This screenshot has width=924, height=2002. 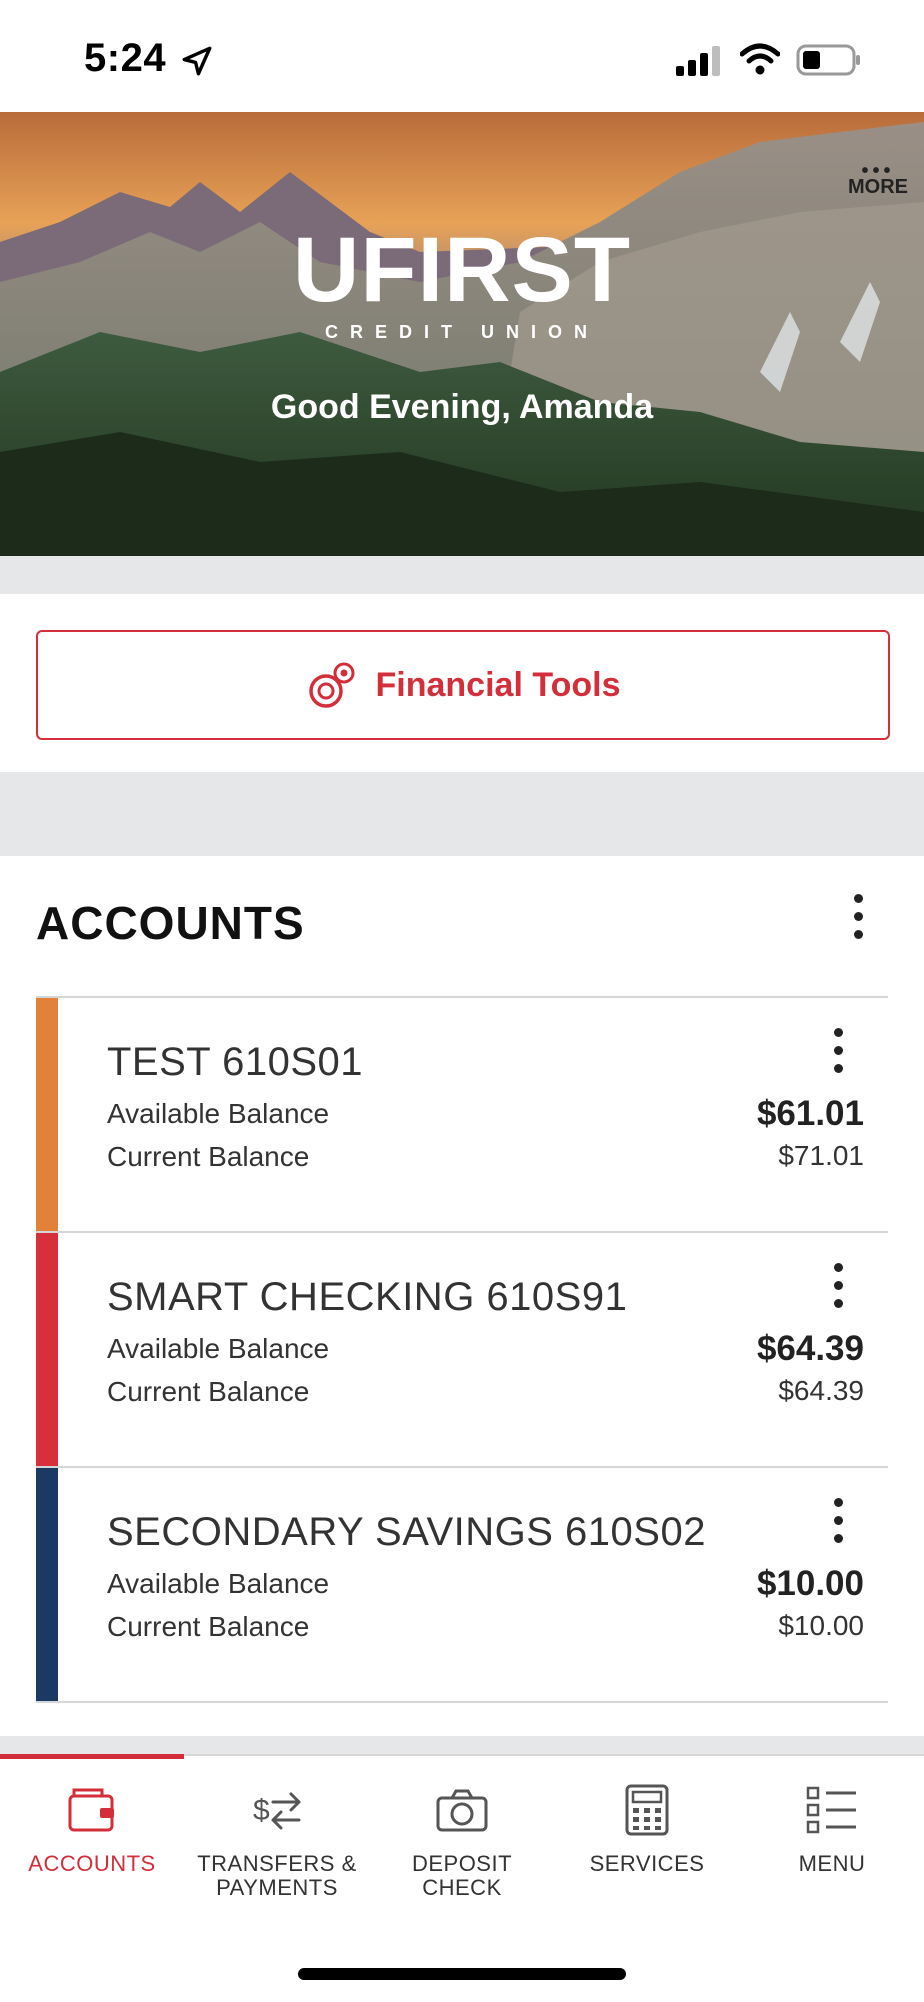 I want to click on logo-subtitle: CREDIT UNION, so click(x=462, y=332).